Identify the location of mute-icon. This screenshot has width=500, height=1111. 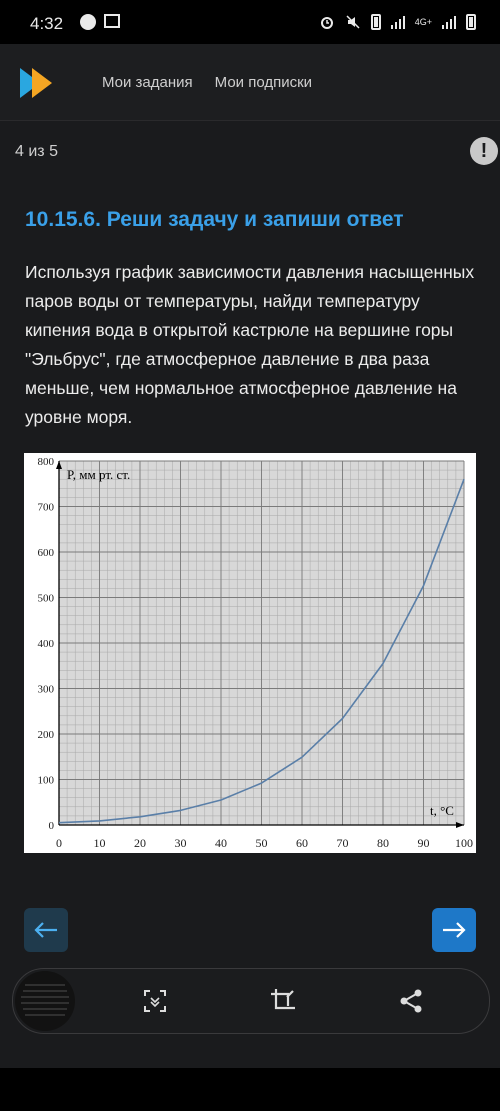
(353, 22).